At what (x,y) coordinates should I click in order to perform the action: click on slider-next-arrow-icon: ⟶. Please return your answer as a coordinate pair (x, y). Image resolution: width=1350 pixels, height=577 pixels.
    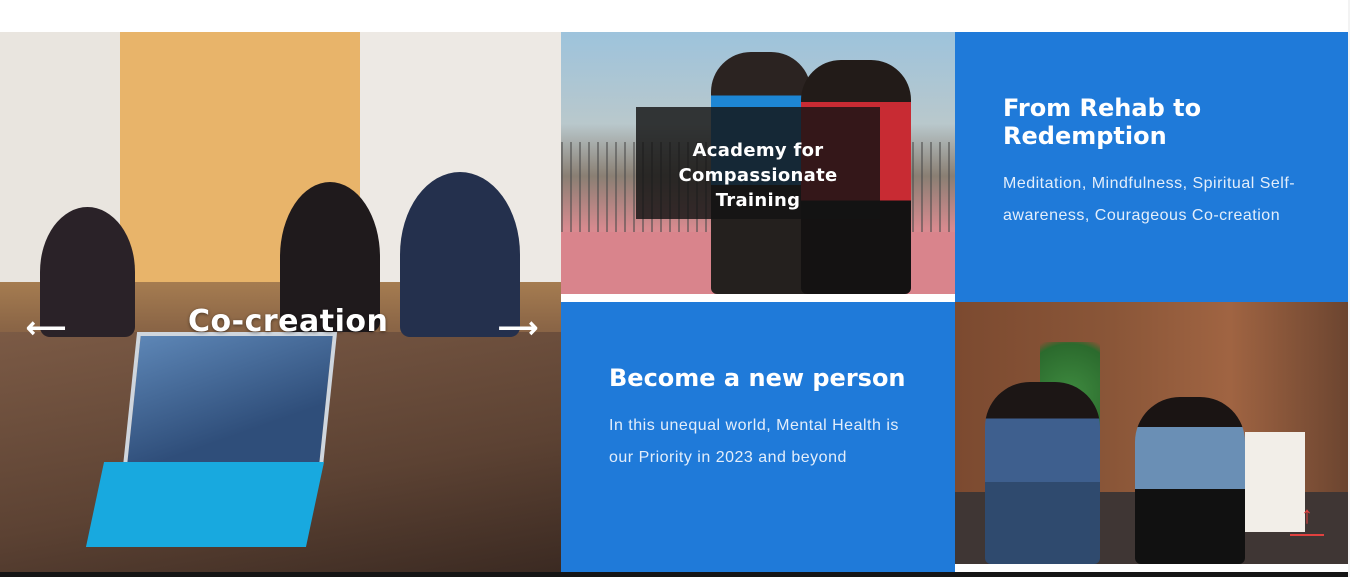
    Looking at the image, I should click on (518, 328).